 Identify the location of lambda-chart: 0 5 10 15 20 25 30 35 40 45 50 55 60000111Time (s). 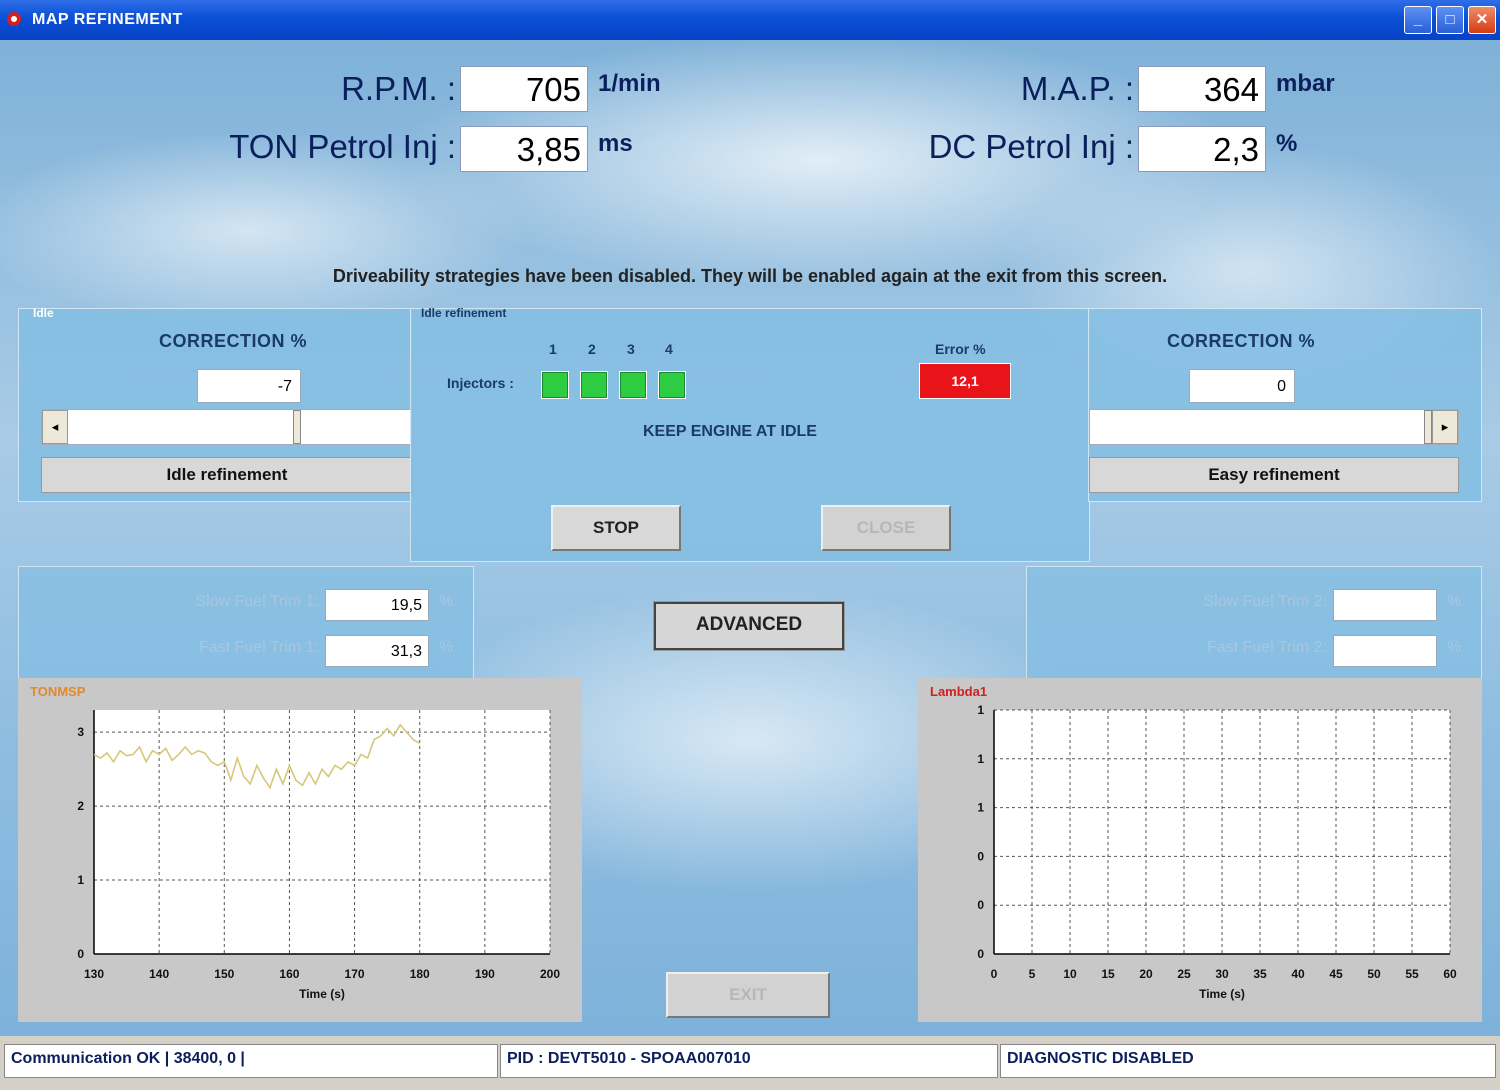
(1217, 852).